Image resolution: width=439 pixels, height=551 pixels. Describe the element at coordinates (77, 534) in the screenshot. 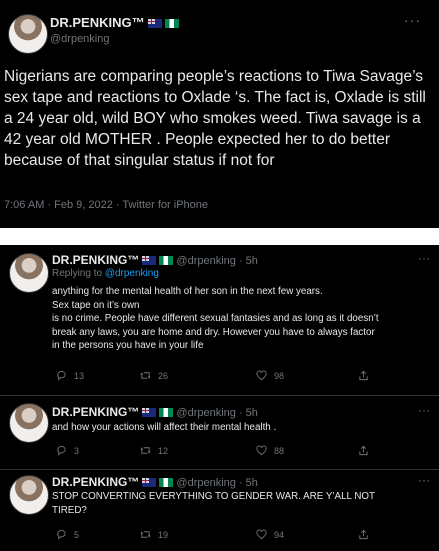

I see `reply-count: 5` at that location.